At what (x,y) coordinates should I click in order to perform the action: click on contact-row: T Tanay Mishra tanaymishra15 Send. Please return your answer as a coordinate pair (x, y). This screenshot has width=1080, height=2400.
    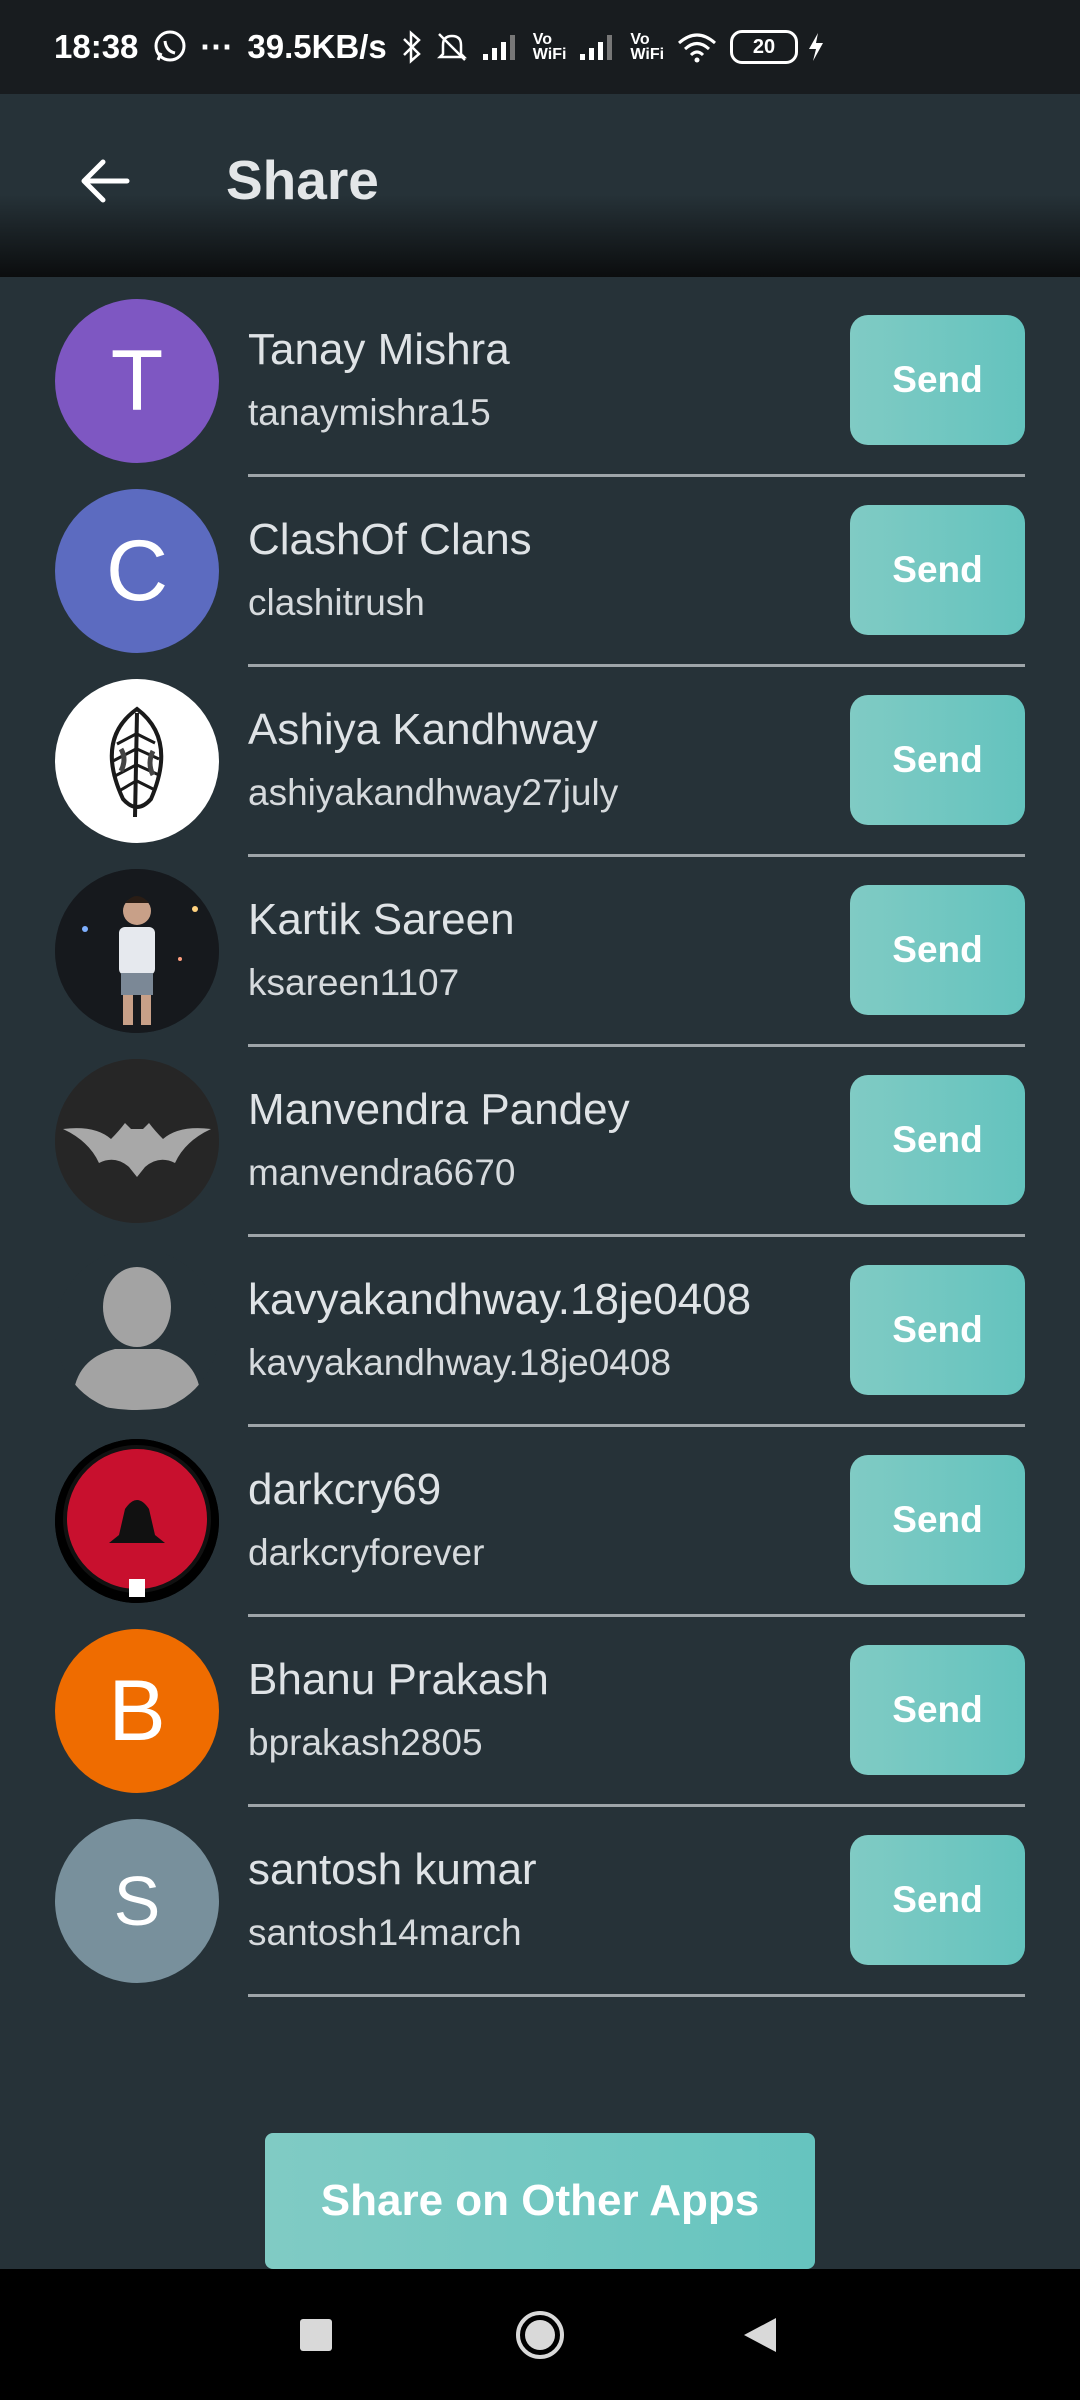
    Looking at the image, I should click on (540, 377).